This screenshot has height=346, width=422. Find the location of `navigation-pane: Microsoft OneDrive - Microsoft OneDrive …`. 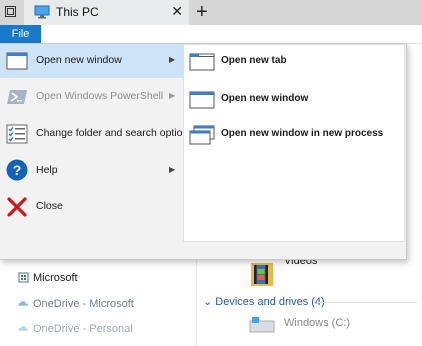

navigation-pane: Microsoft OneDrive - Microsoft OneDrive … is located at coordinates (98, 302).